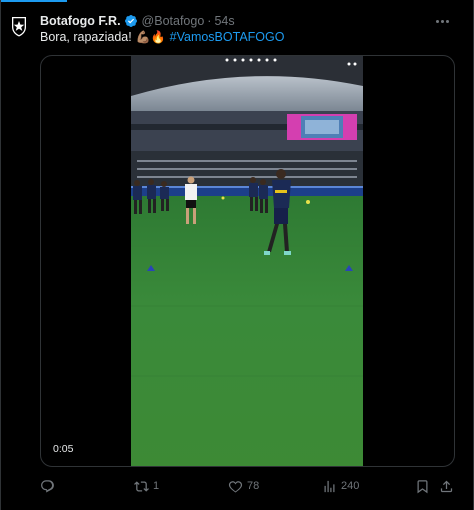 The height and width of the screenshot is (510, 474). I want to click on timestamp: 54s, so click(224, 21).